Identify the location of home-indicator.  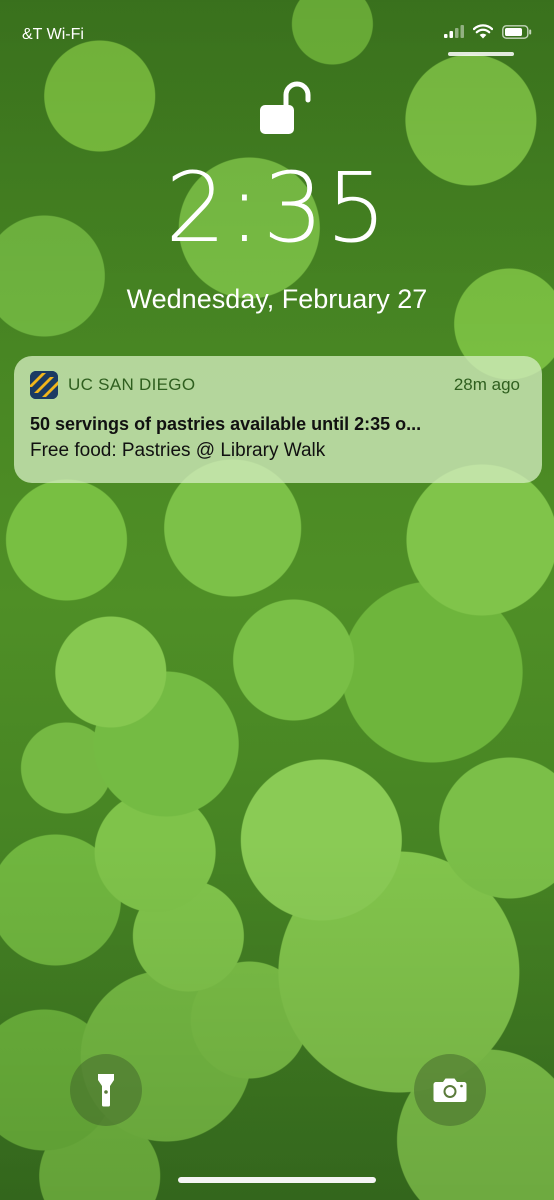
(277, 1180).